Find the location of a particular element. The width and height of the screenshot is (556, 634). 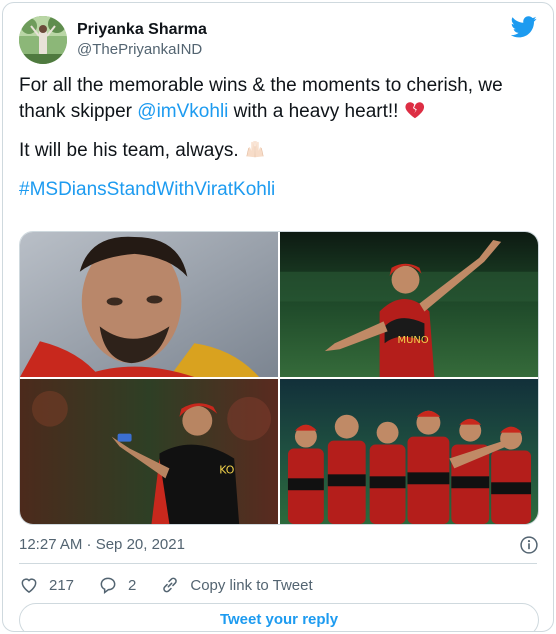

author-handle: @ThePriyankaIND is located at coordinates (142, 50).